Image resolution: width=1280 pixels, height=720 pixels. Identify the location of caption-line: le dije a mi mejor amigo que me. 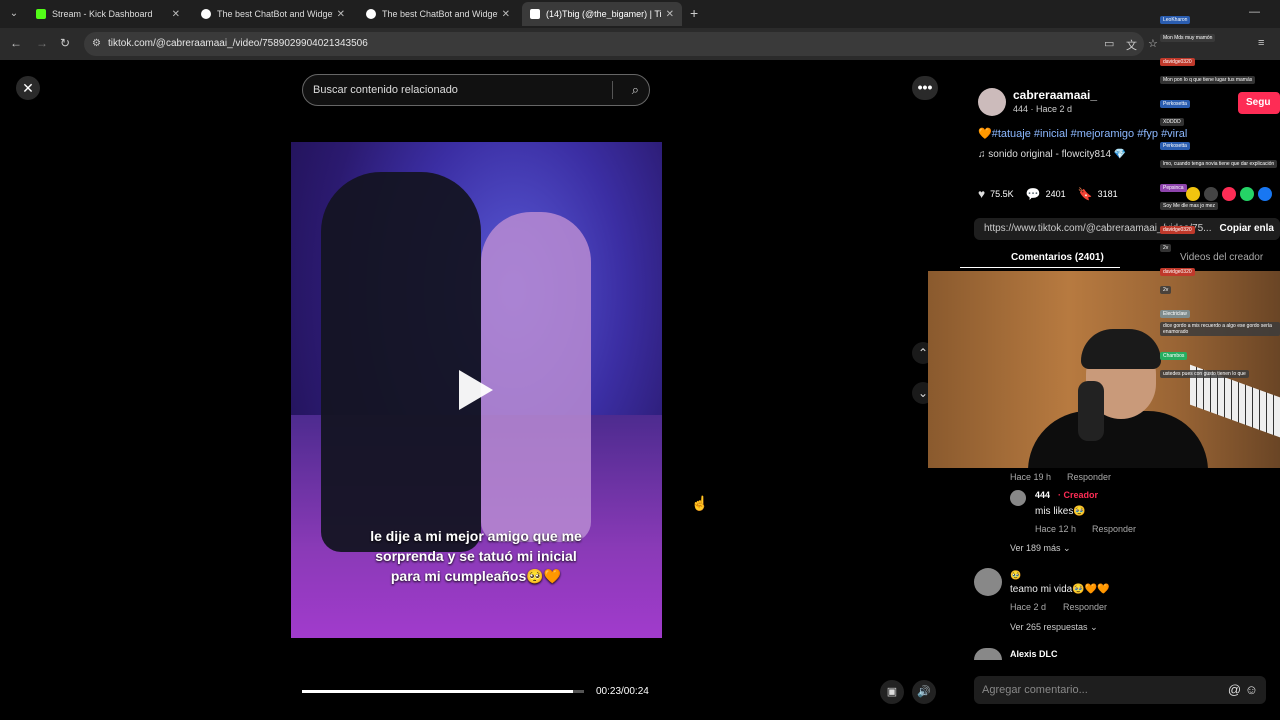
(476, 536).